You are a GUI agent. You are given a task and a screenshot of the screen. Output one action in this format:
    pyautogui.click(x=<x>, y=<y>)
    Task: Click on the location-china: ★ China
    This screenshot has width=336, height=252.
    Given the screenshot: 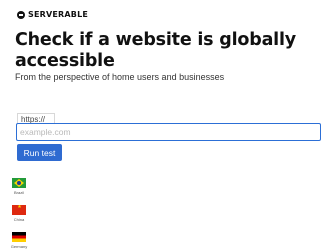 What is the action you would take?
    pyautogui.click(x=19, y=213)
    